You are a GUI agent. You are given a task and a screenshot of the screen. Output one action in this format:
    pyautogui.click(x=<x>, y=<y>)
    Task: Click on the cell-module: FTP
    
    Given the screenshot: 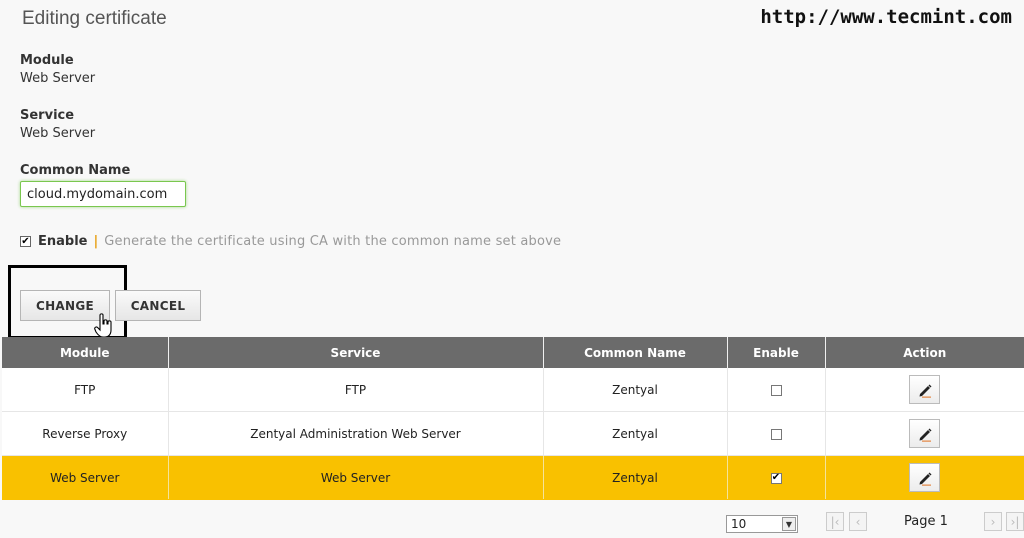 What is the action you would take?
    pyautogui.click(x=85, y=390)
    